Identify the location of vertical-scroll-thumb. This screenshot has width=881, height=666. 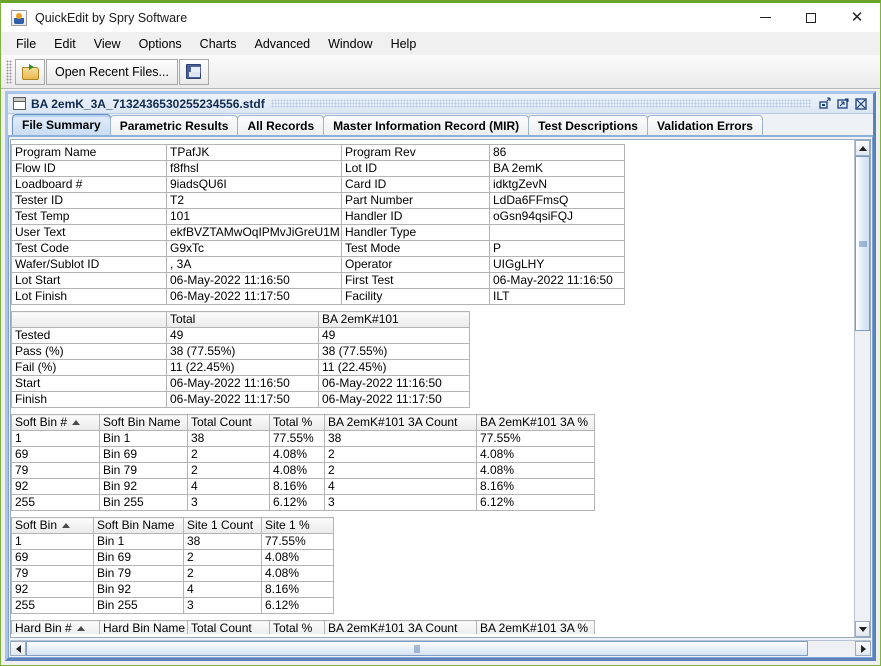
(862, 243).